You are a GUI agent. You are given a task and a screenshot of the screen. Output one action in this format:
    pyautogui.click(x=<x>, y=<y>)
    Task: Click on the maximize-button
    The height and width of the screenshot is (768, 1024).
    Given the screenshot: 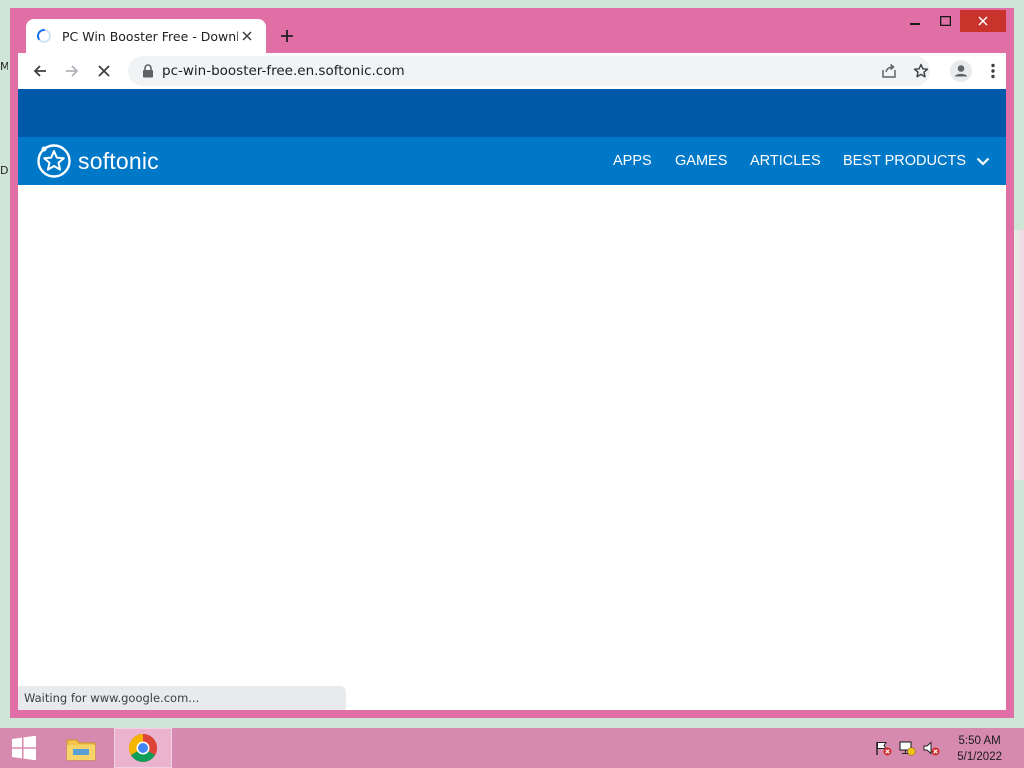 What is the action you would take?
    pyautogui.click(x=945, y=21)
    